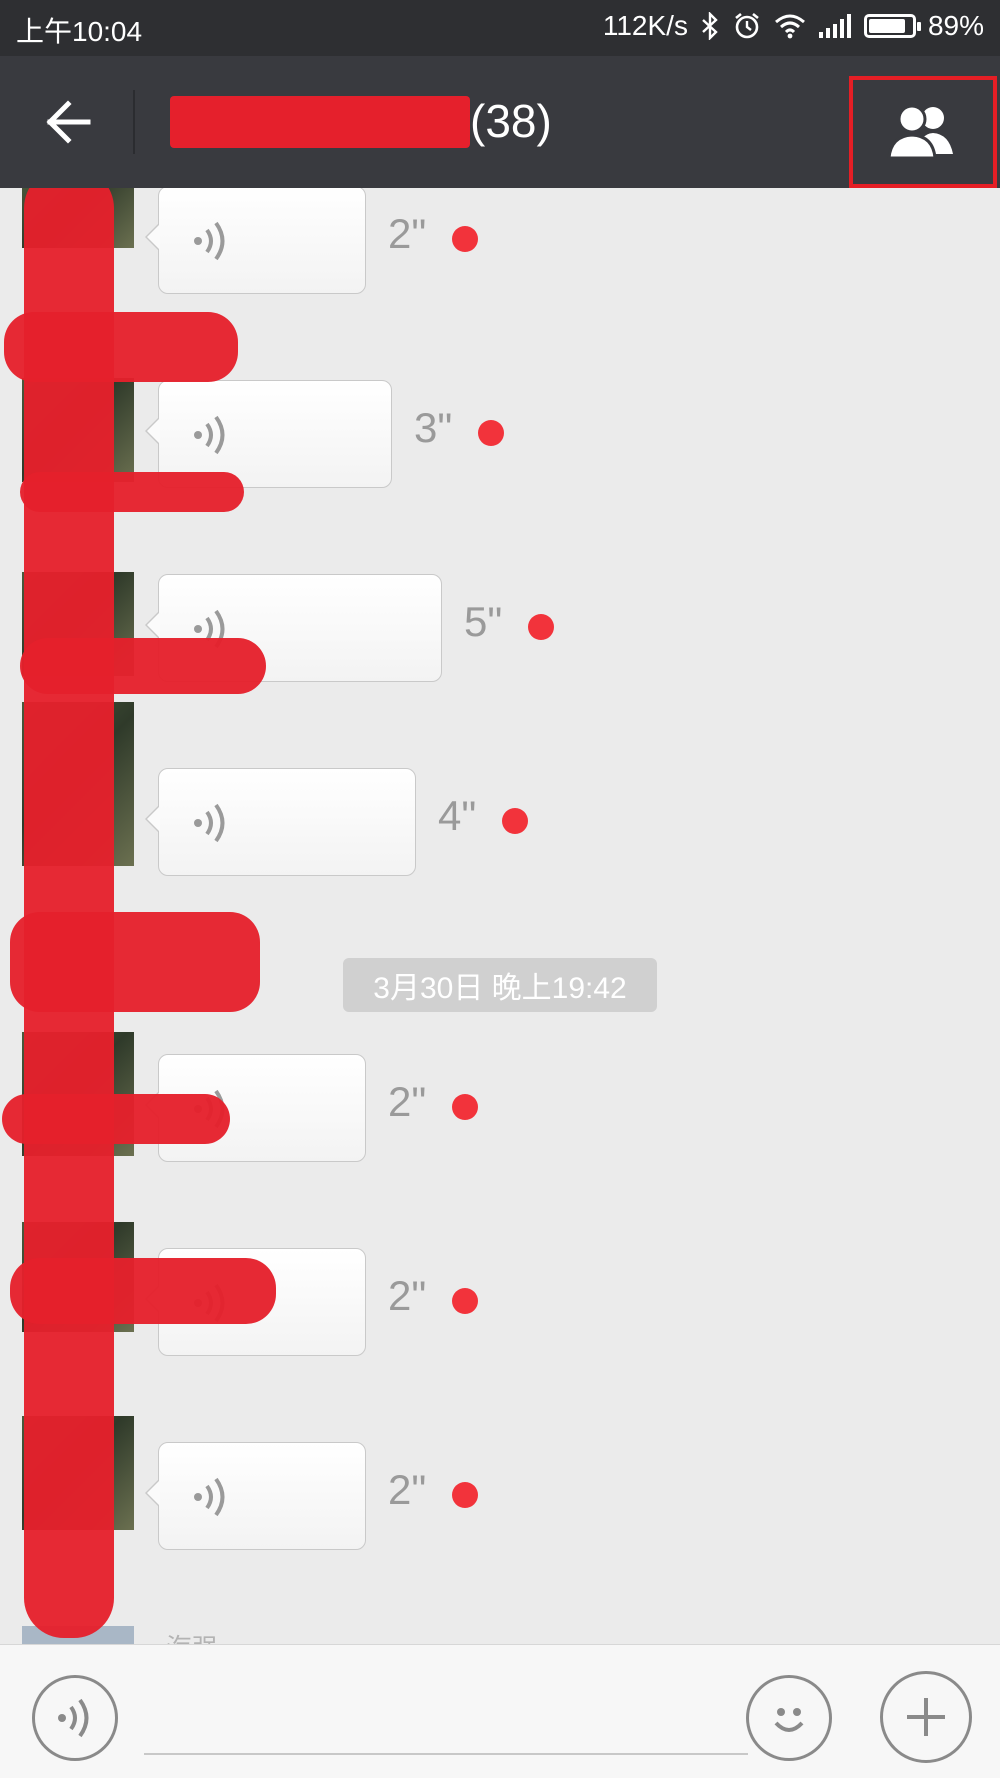  I want to click on chat-header: (38), so click(500, 122).